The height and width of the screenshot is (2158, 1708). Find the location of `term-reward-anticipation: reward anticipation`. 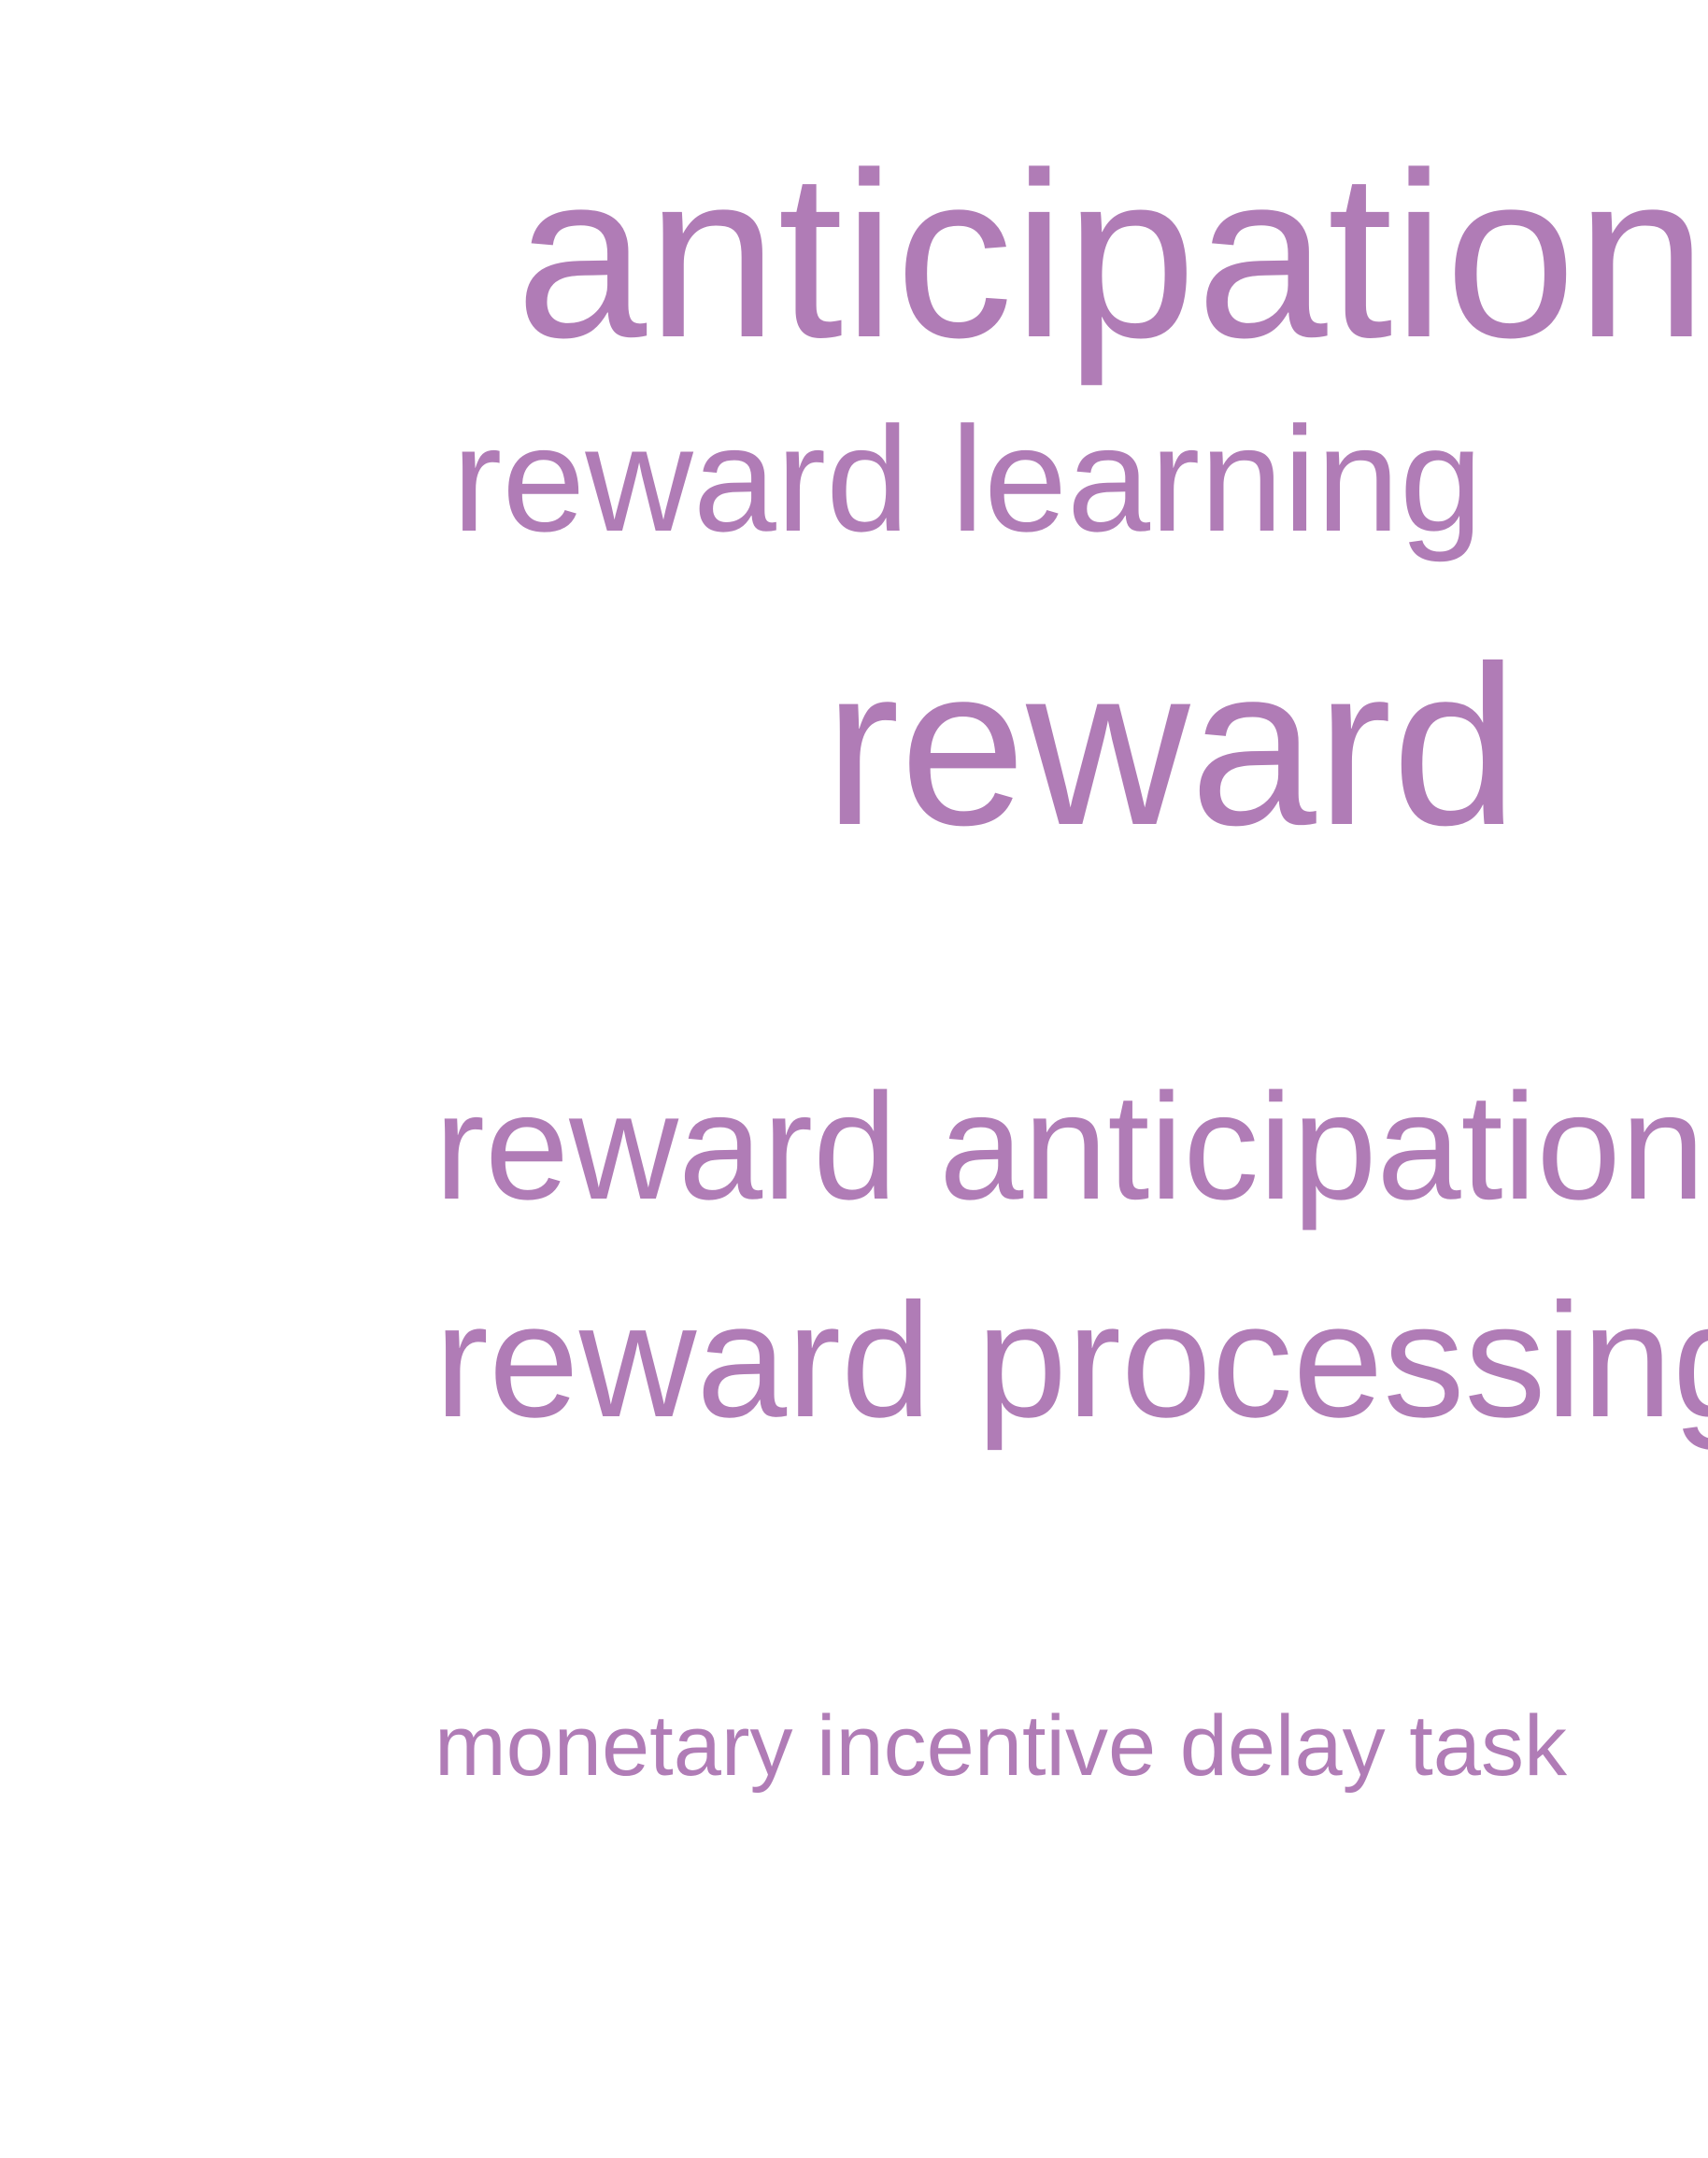

term-reward-anticipation: reward anticipation is located at coordinates (1069, 1146).